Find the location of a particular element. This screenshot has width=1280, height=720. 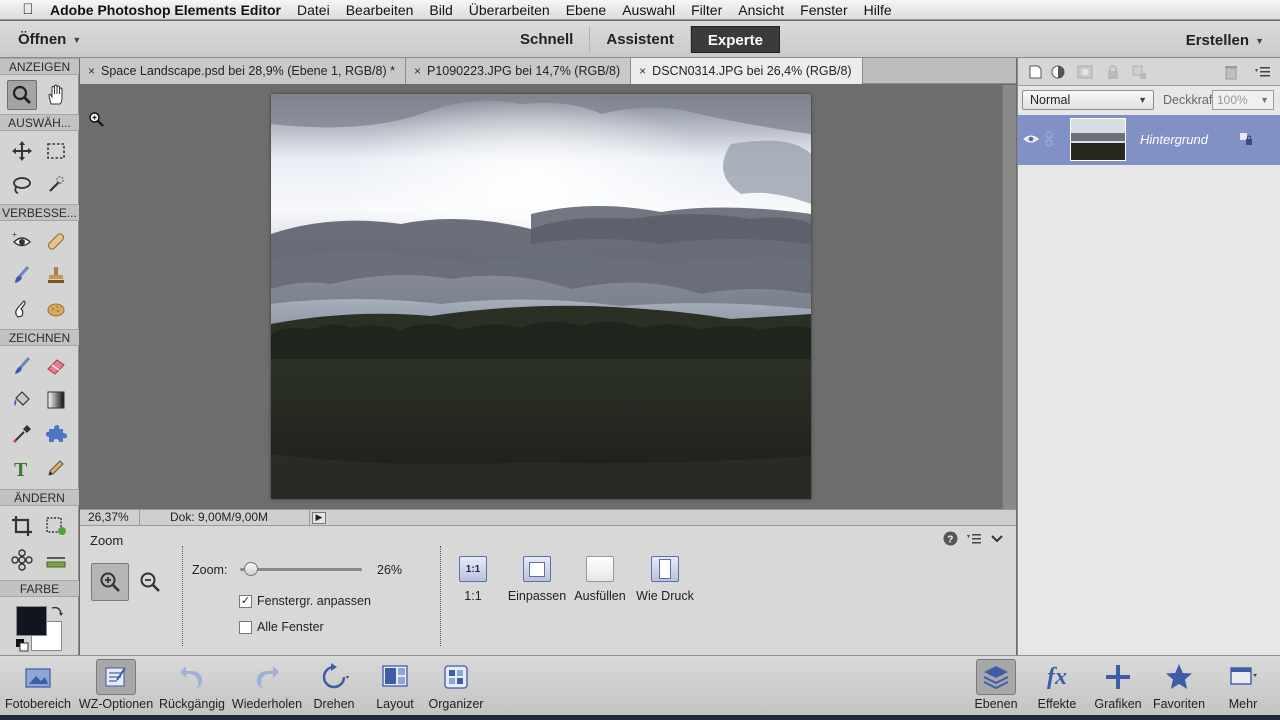

open-button: Öffnen ▼ is located at coordinates (49, 39).